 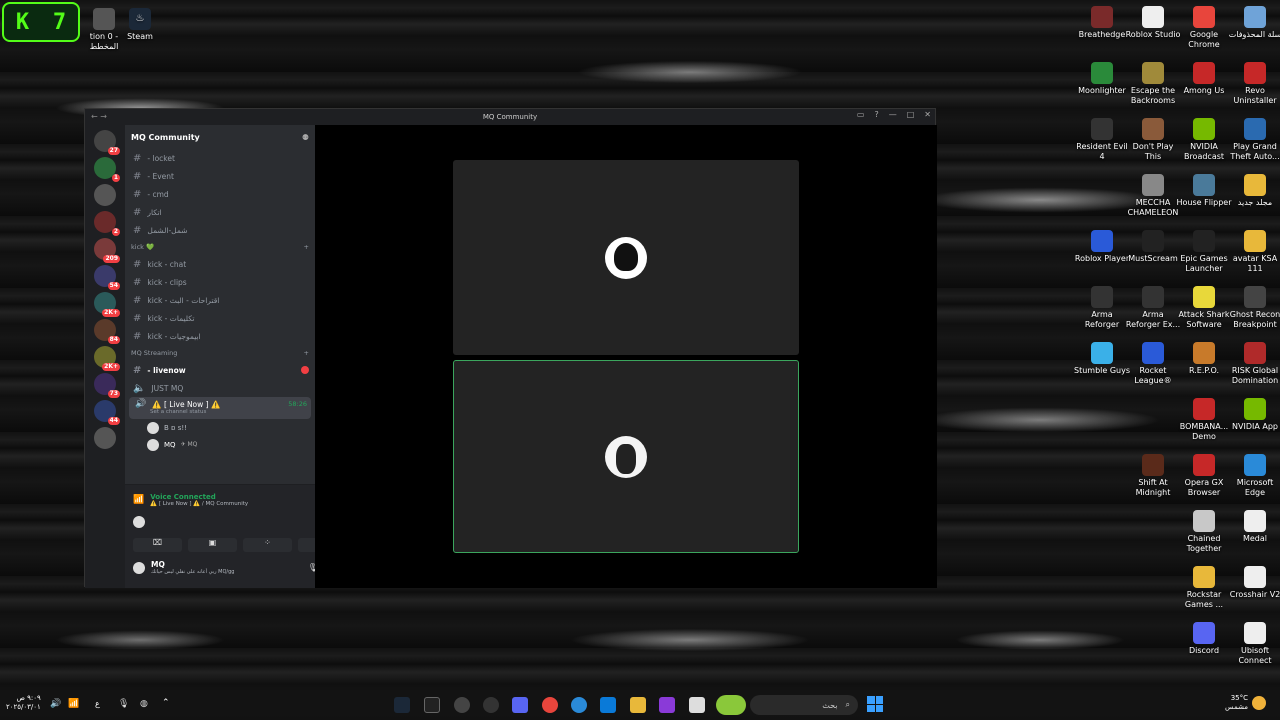 I want to click on desktop-icon: Roblox Studio, so click(x=1153, y=23).